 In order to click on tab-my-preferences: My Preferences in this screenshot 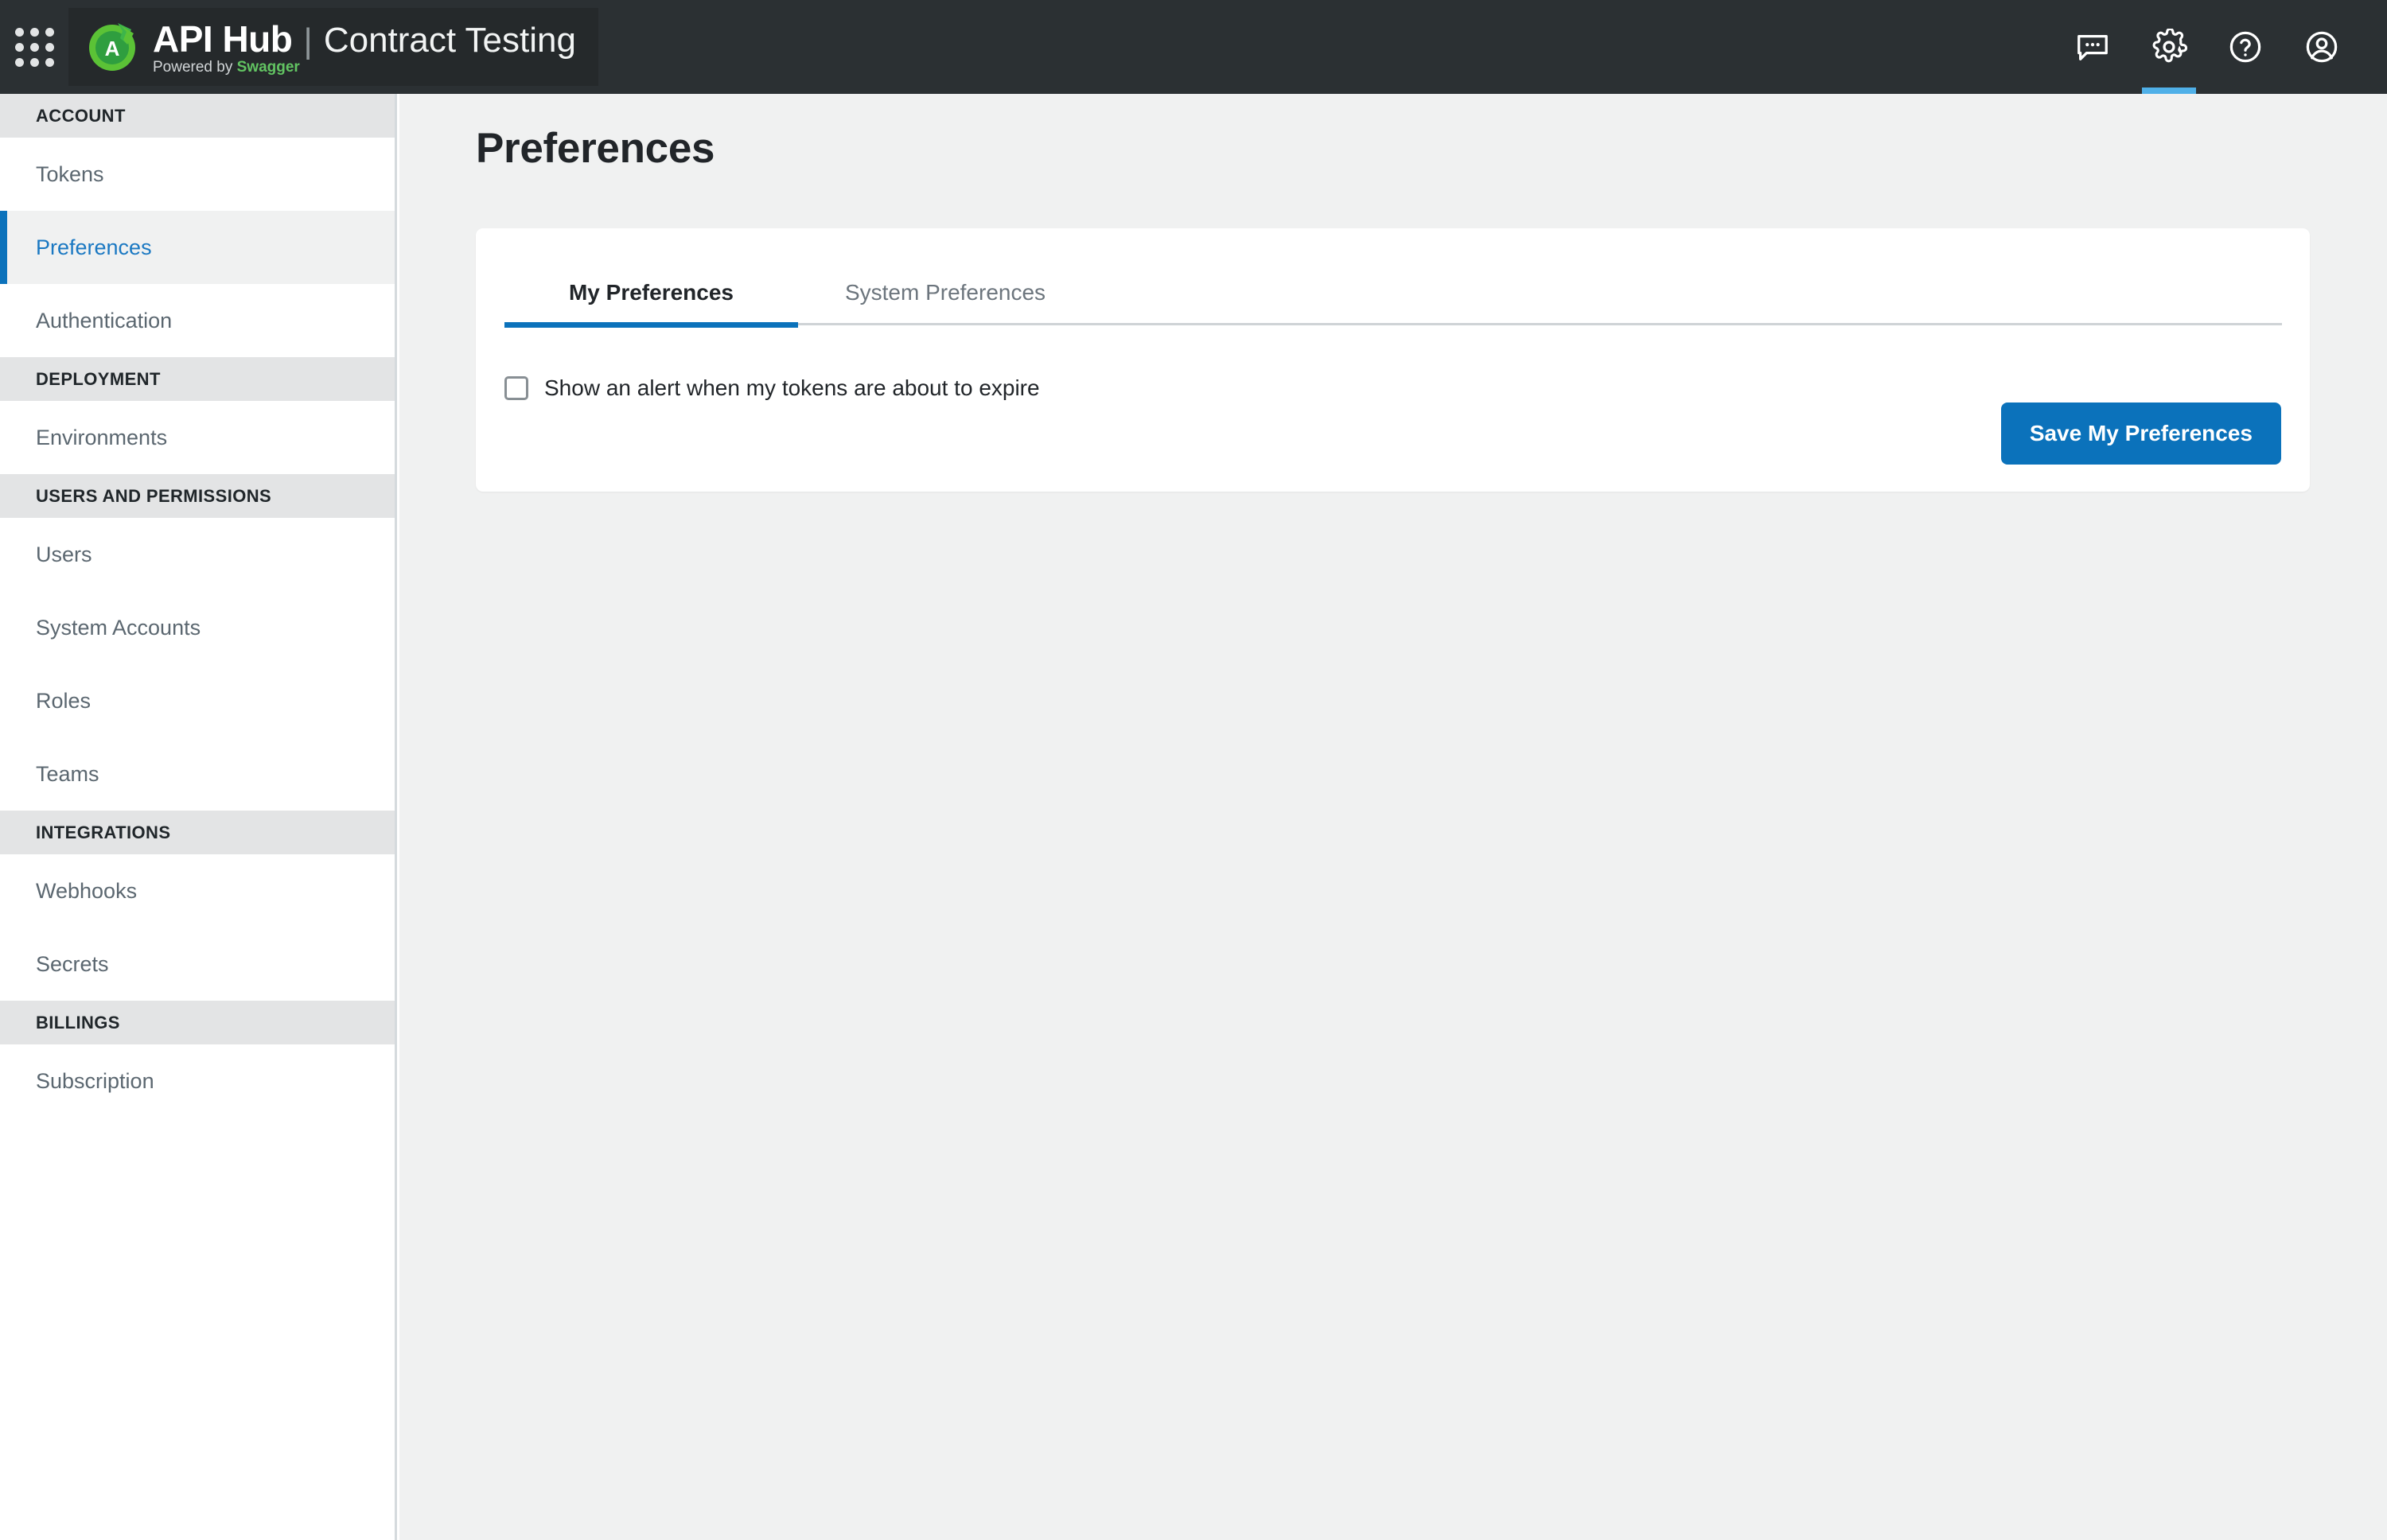, I will do `click(651, 294)`.